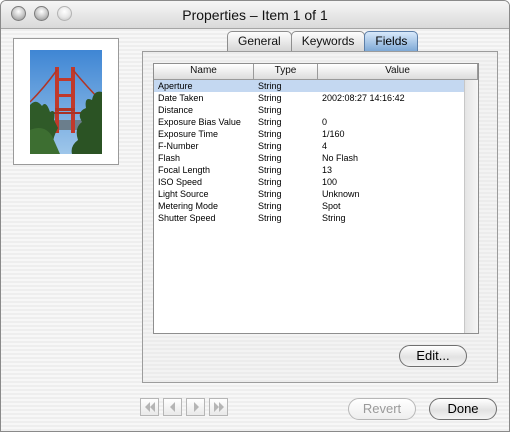  Describe the element at coordinates (309, 182) in the screenshot. I see `table-row: ISO Speed String 100` at that location.